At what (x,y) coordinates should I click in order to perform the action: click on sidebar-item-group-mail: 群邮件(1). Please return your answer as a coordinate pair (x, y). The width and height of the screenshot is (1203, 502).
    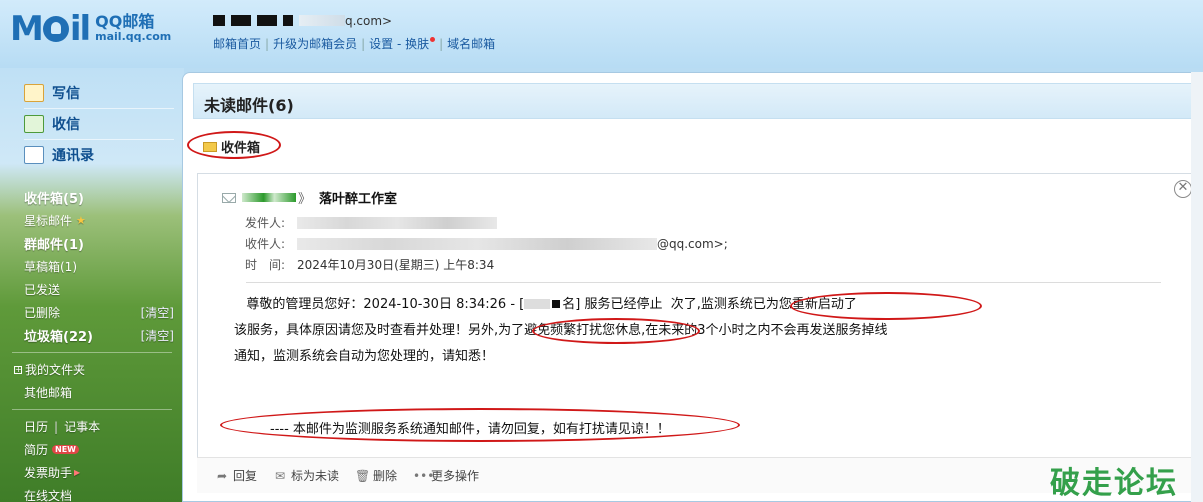
    Looking at the image, I should click on (92, 243).